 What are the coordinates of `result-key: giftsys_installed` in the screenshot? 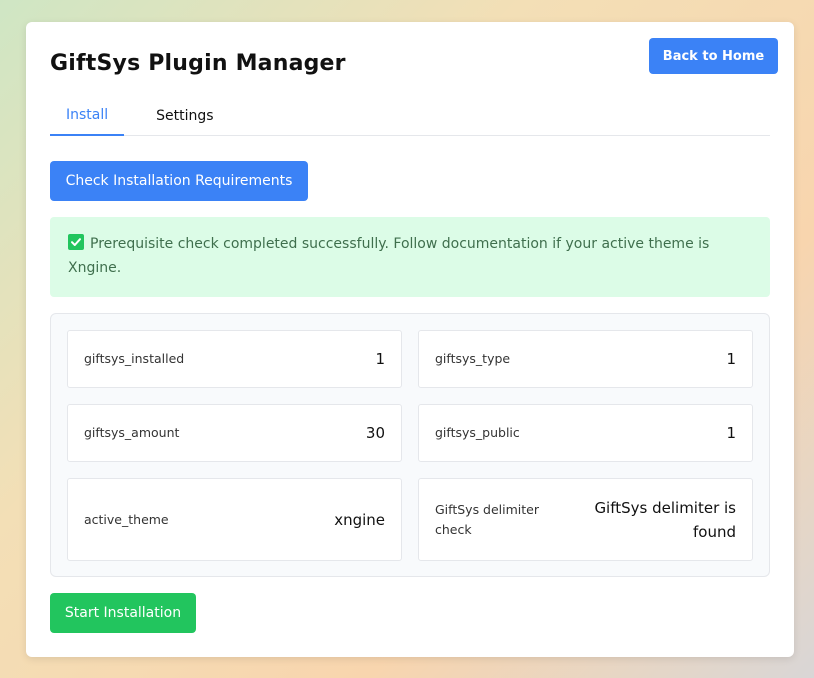 It's located at (134, 358).